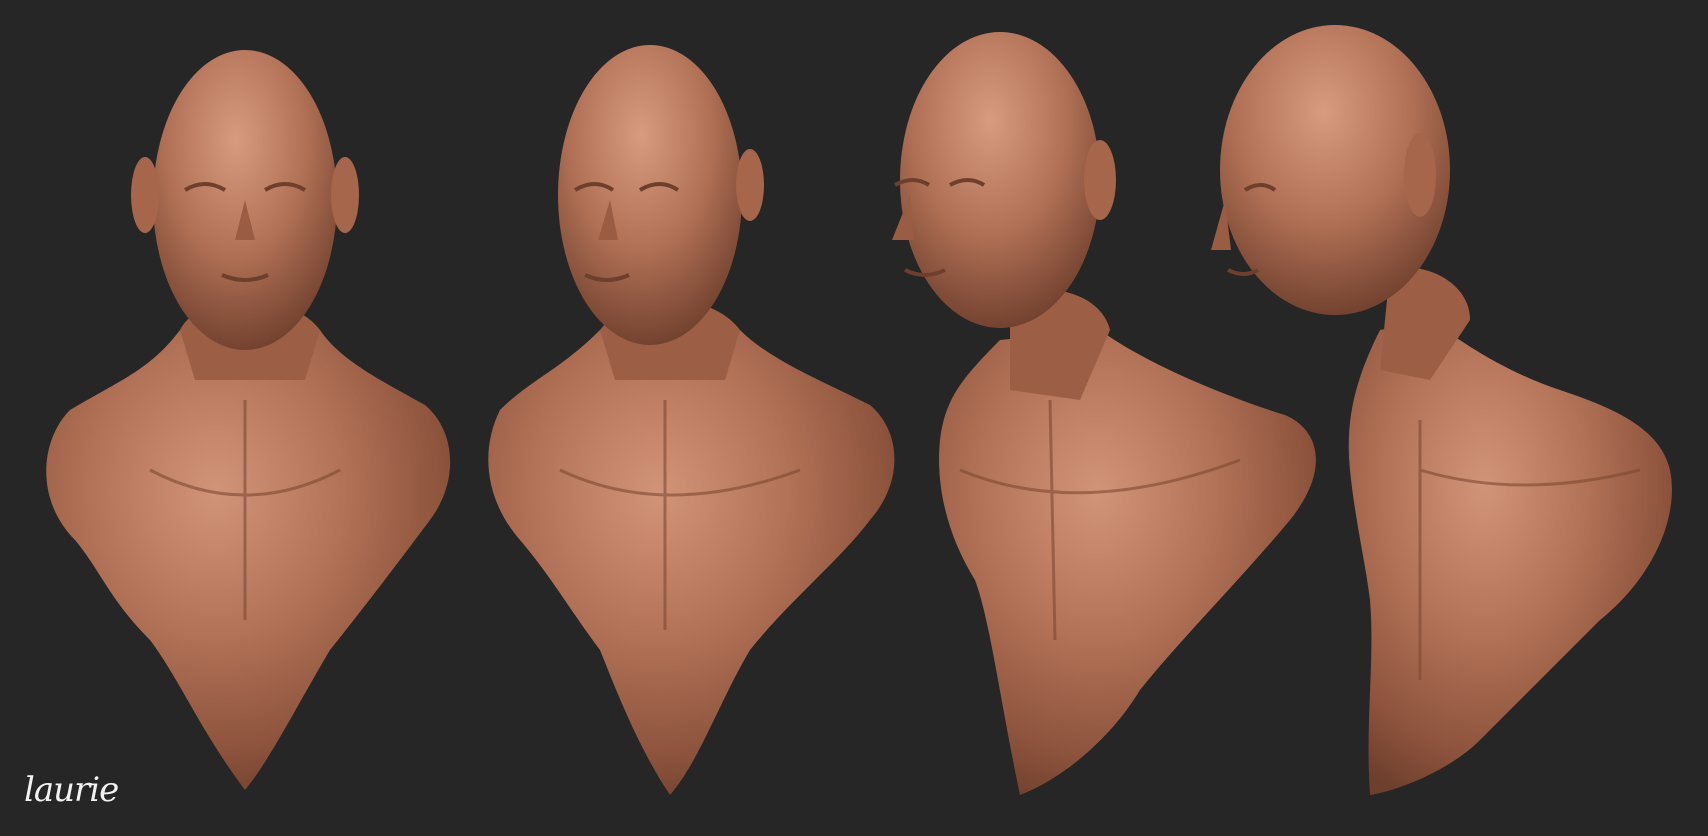 This screenshot has height=836, width=1708. What do you see at coordinates (71, 790) in the screenshot?
I see `artist-signature: laurie` at bounding box center [71, 790].